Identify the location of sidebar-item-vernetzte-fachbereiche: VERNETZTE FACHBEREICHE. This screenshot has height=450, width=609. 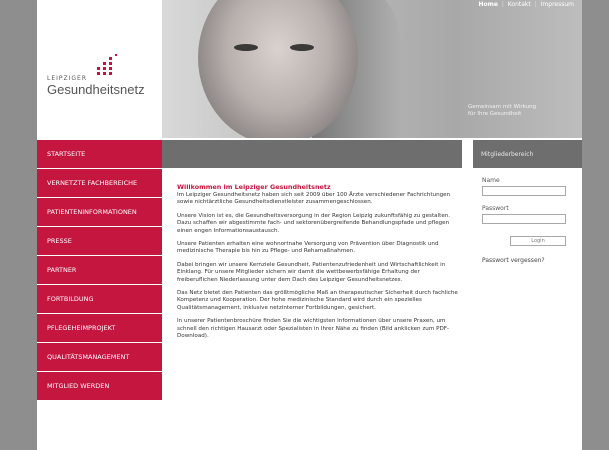
(99, 183).